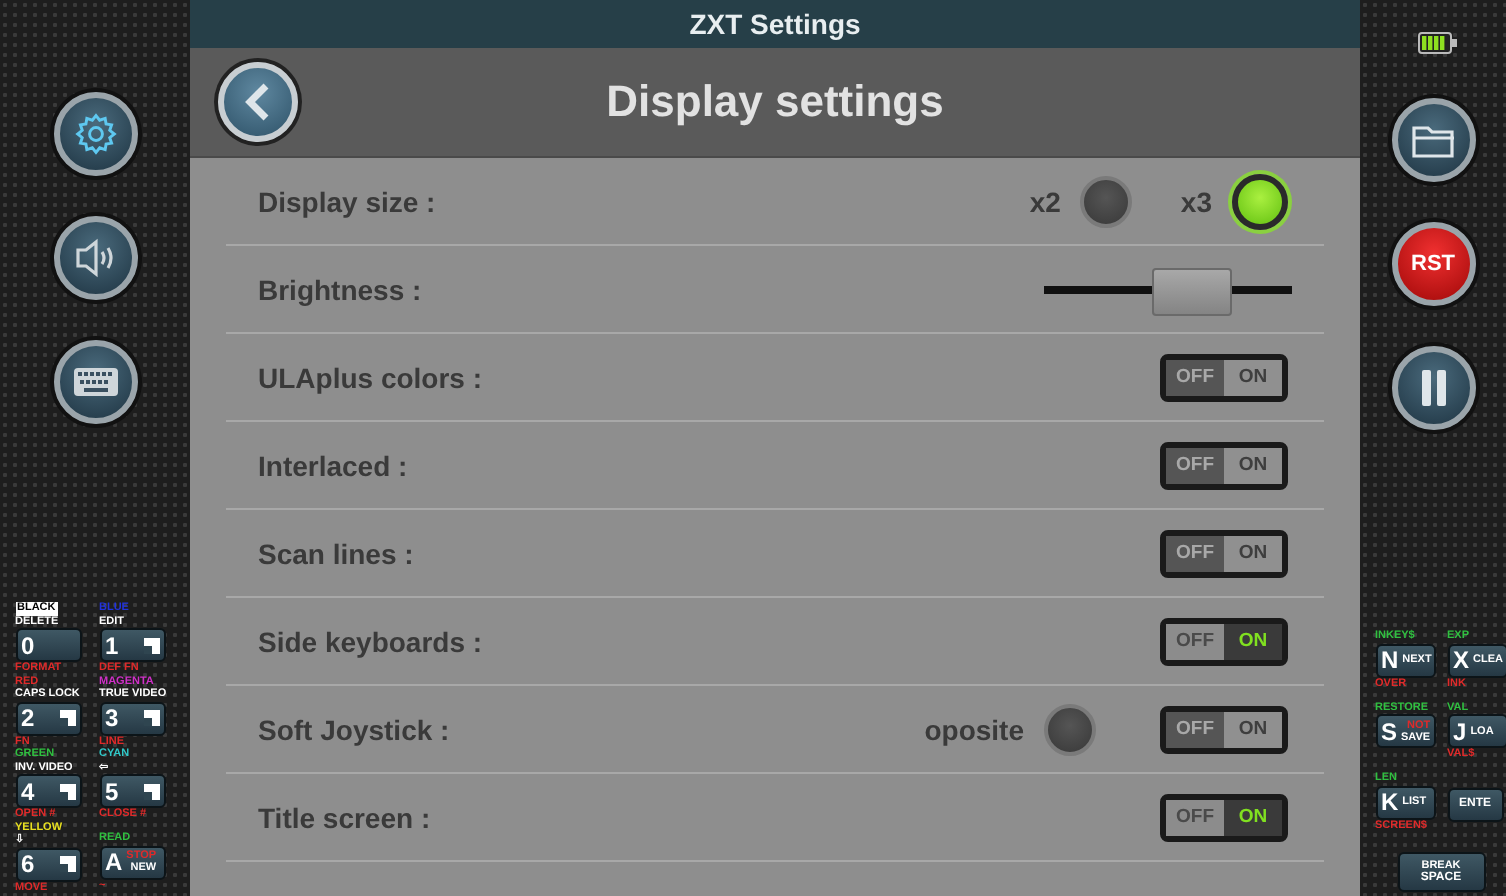 This screenshot has height=896, width=1506. Describe the element at coordinates (354, 729) in the screenshot. I see `setting-label: Soft Joystick :` at that location.